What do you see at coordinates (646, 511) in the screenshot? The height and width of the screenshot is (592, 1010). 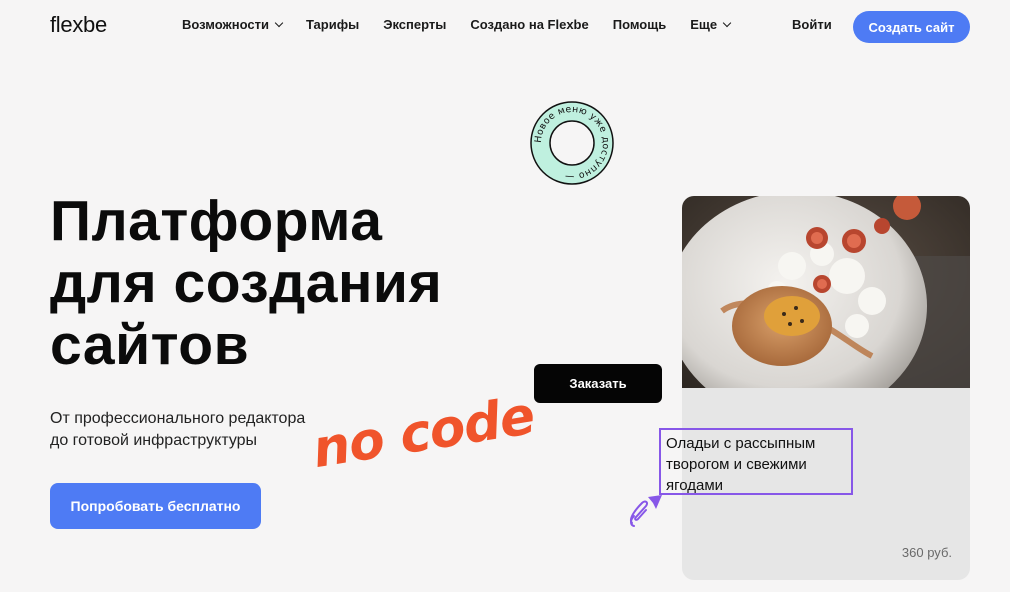 I see `paperclip-cursor-icon` at bounding box center [646, 511].